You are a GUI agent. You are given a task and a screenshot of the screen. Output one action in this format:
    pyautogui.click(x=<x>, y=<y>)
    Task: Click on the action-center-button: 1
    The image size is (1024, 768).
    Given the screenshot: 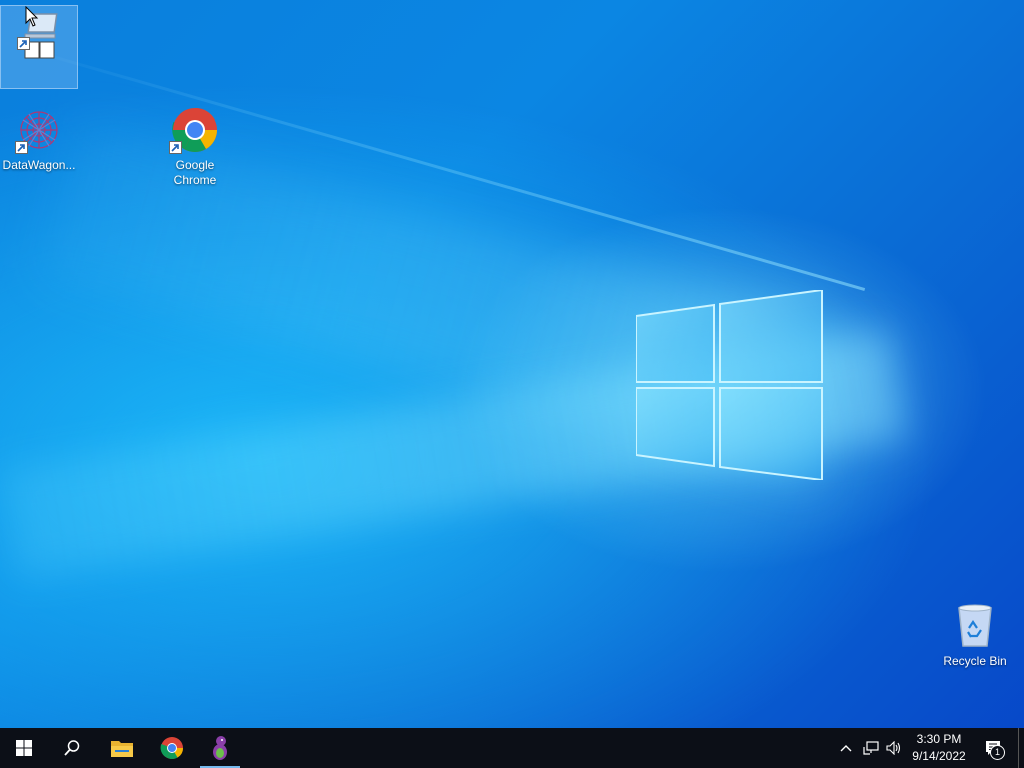 What is the action you would take?
    pyautogui.click(x=993, y=748)
    